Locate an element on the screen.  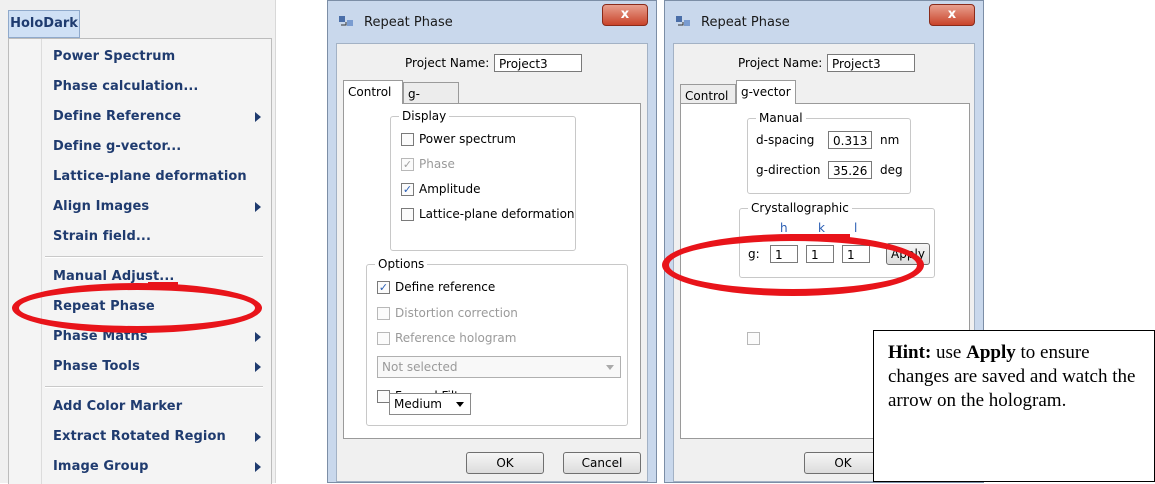
g-direction-label: g-direction is located at coordinates (788, 170).